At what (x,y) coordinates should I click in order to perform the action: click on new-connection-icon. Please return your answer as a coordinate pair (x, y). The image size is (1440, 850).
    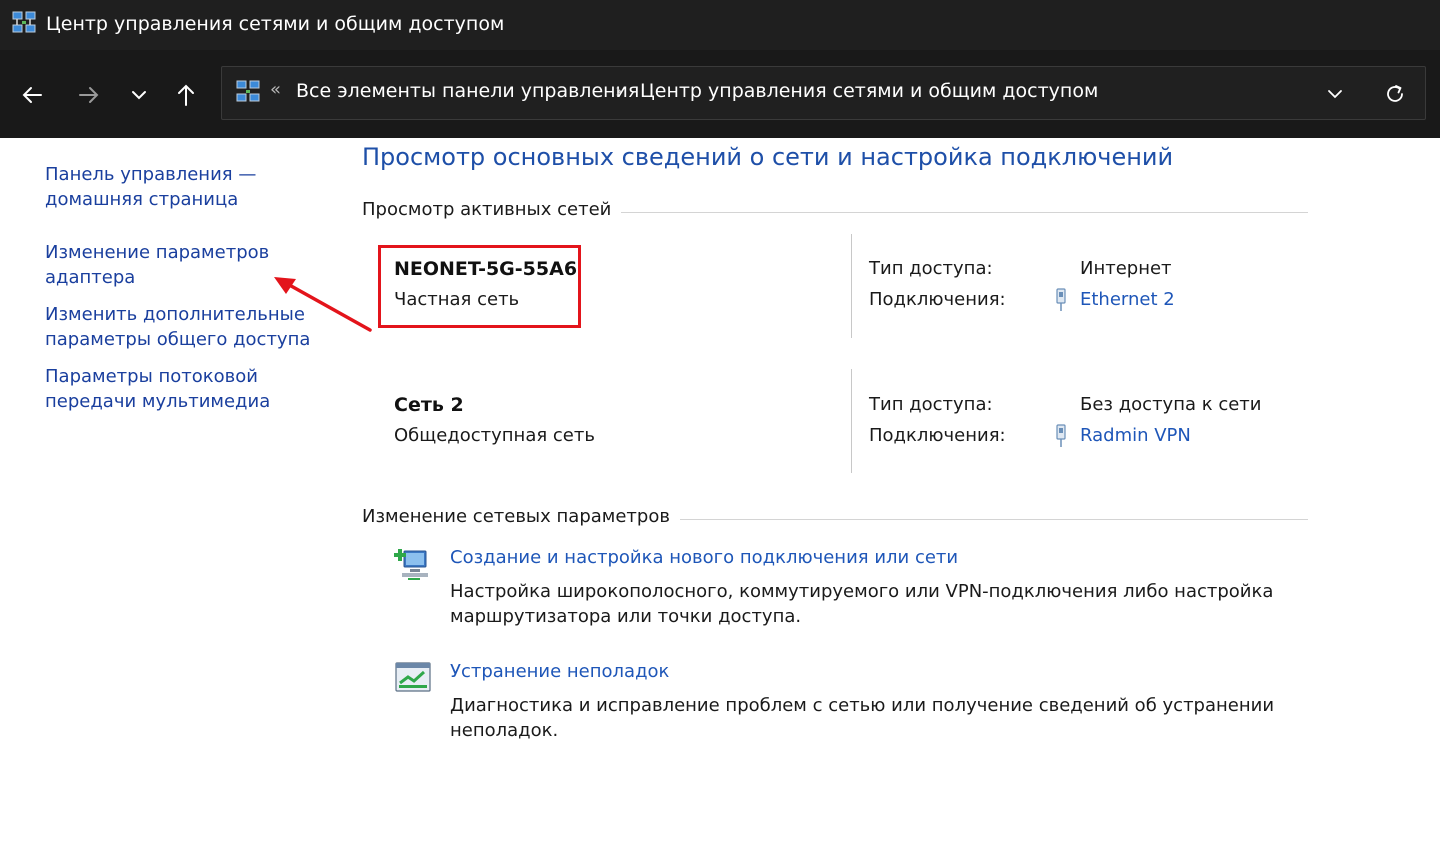
    Looking at the image, I should click on (411, 564).